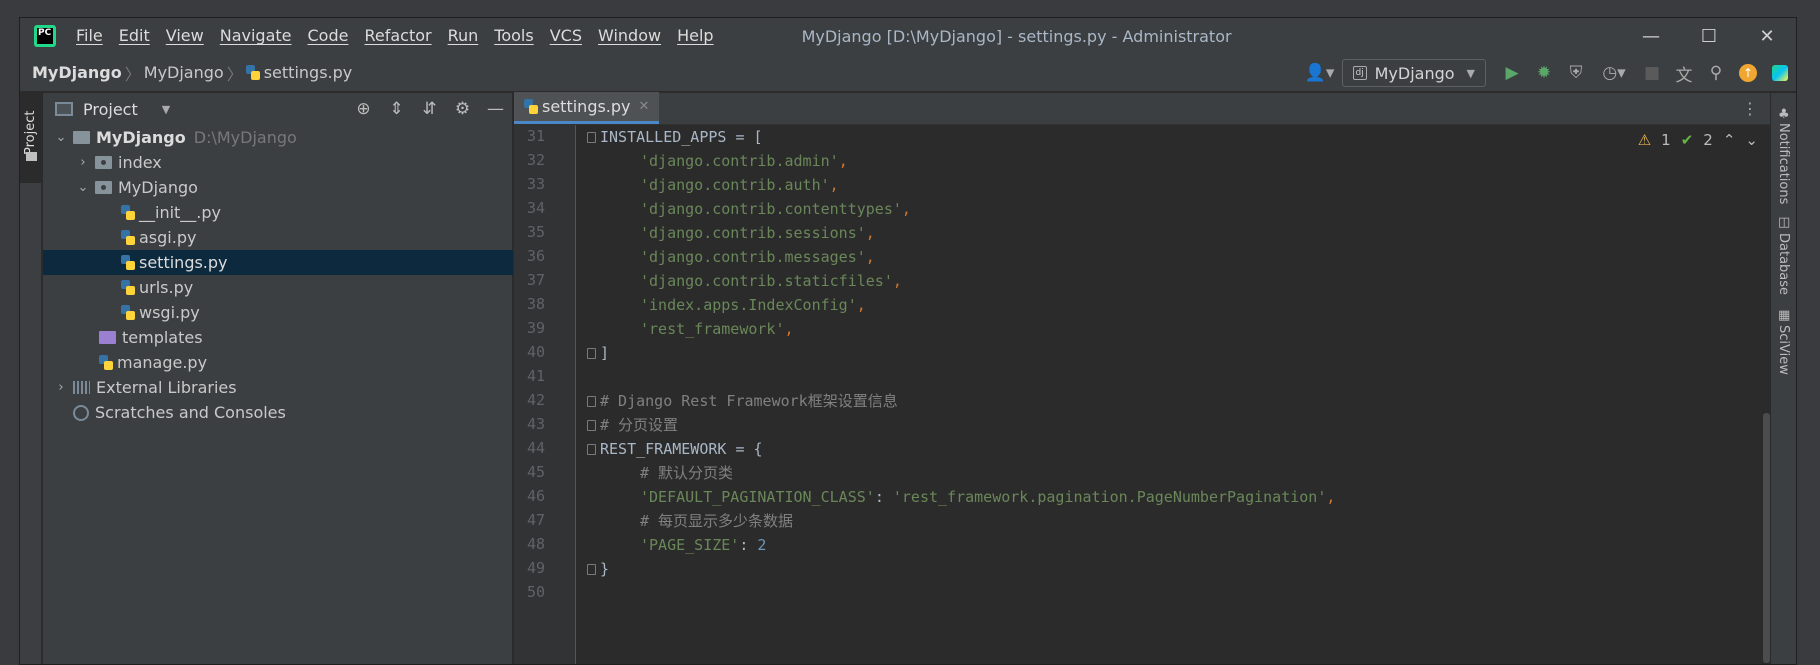 Image resolution: width=1820 pixels, height=665 pixels. What do you see at coordinates (363, 109) in the screenshot?
I see `locate-icon: ⊕` at bounding box center [363, 109].